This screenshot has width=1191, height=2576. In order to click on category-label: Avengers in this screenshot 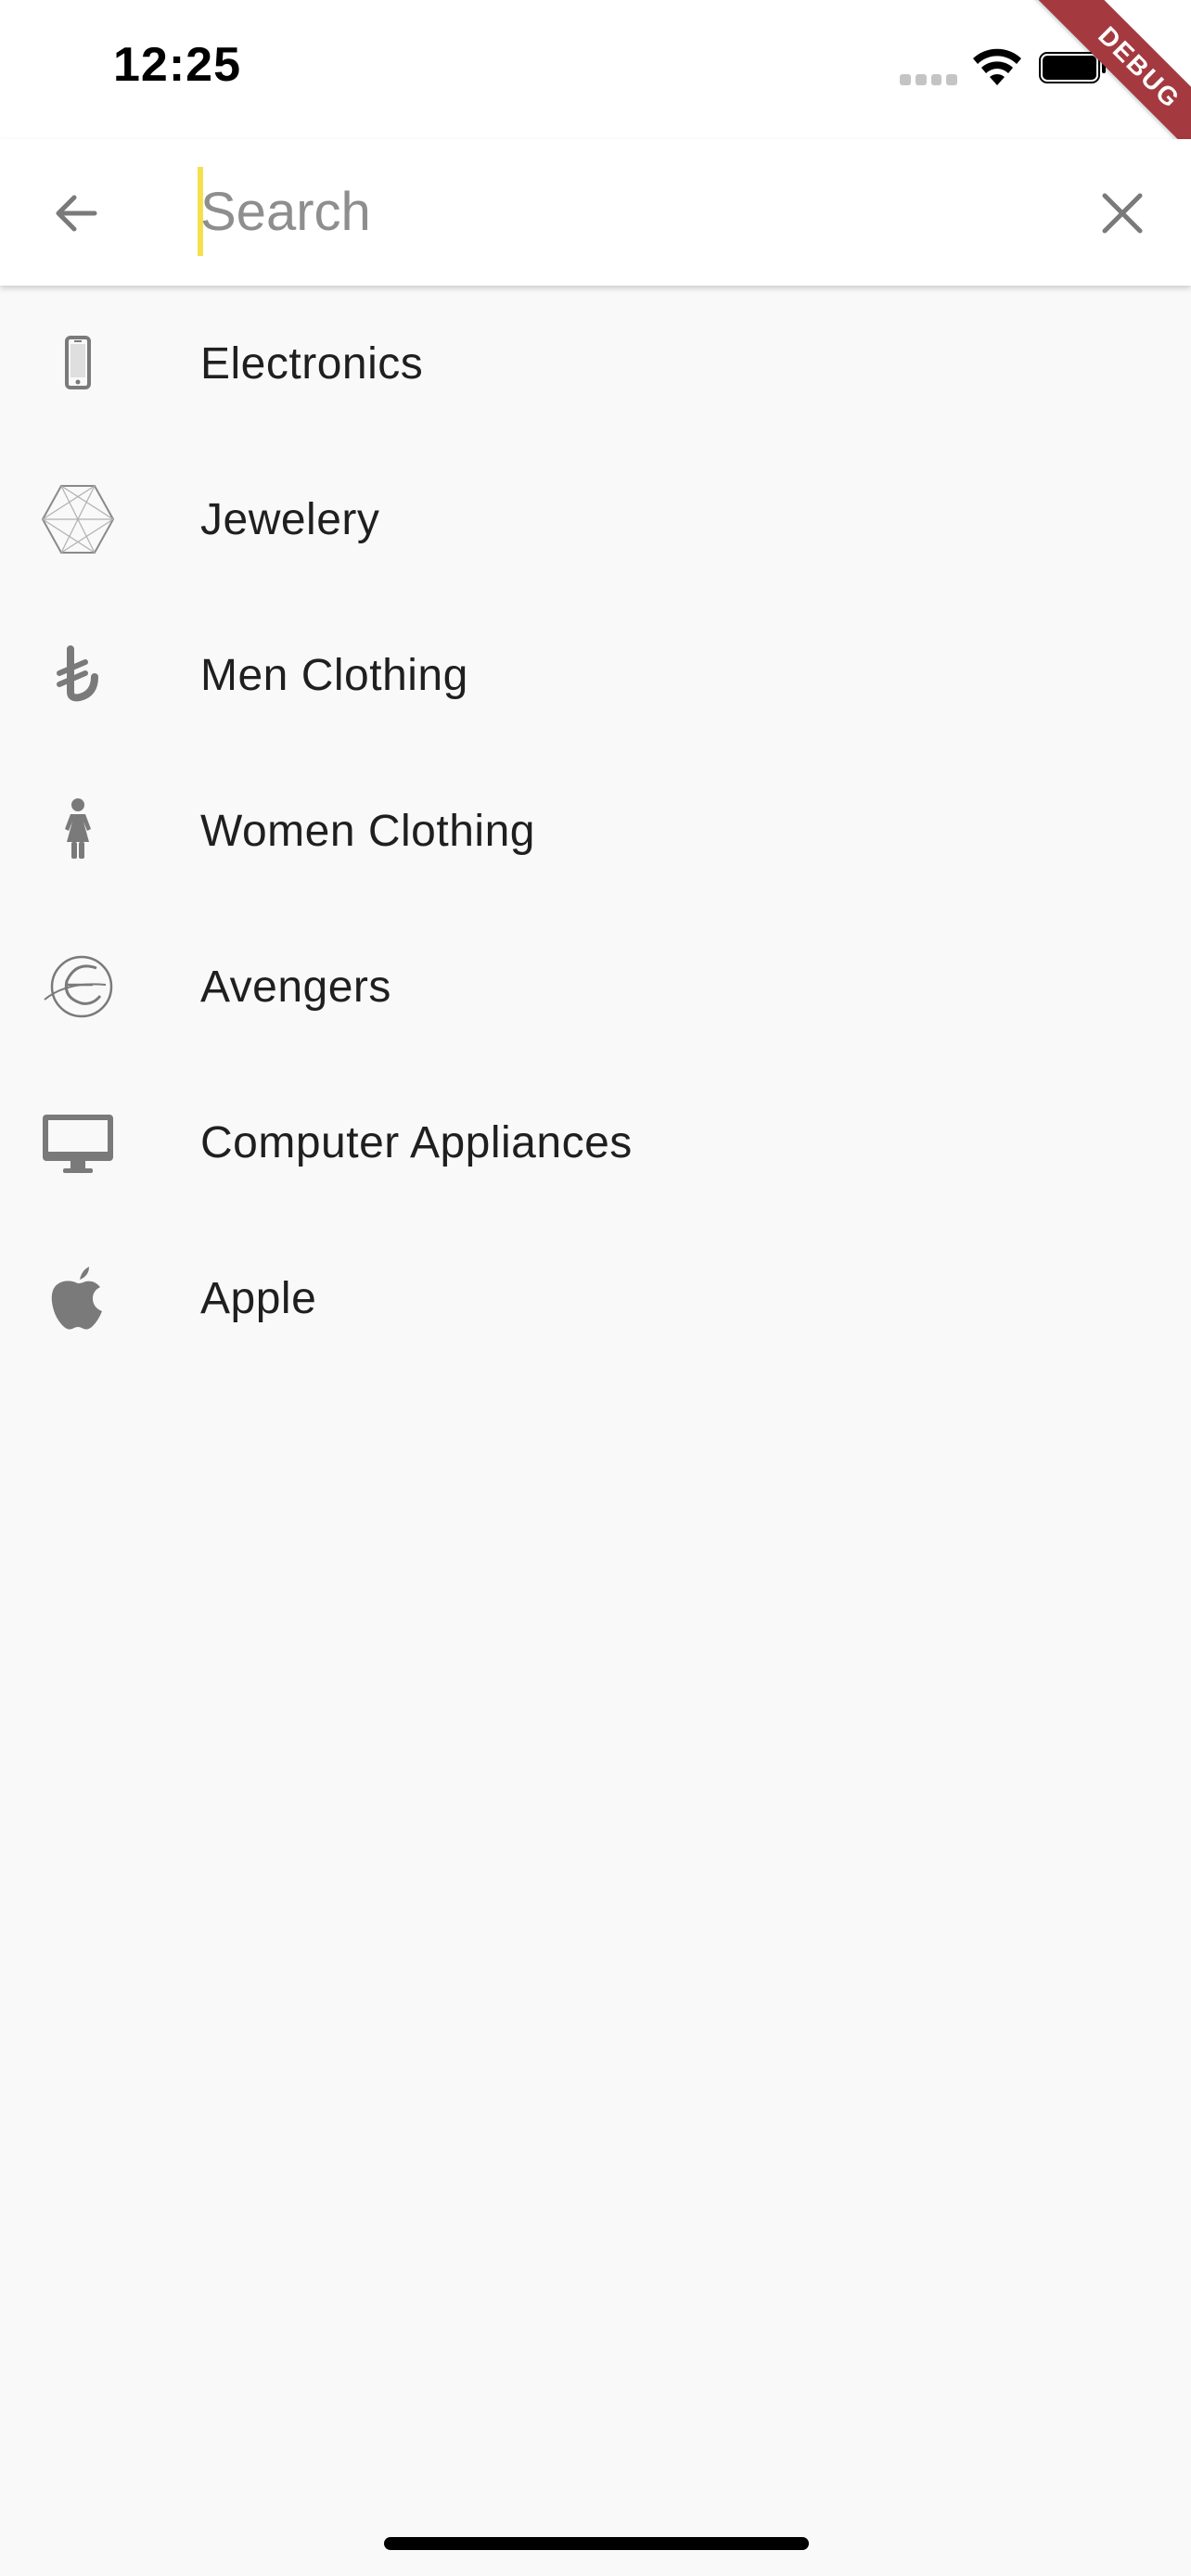, I will do `click(296, 987)`.